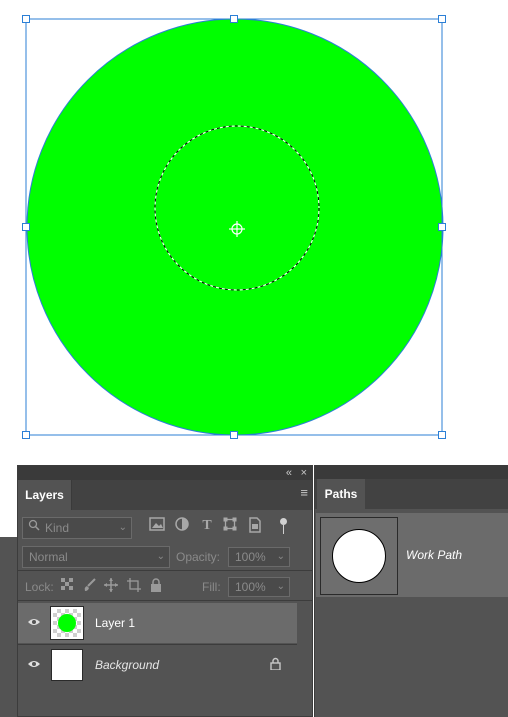  Describe the element at coordinates (304, 493) in the screenshot. I see `panel-menu-icon: ≡` at that location.